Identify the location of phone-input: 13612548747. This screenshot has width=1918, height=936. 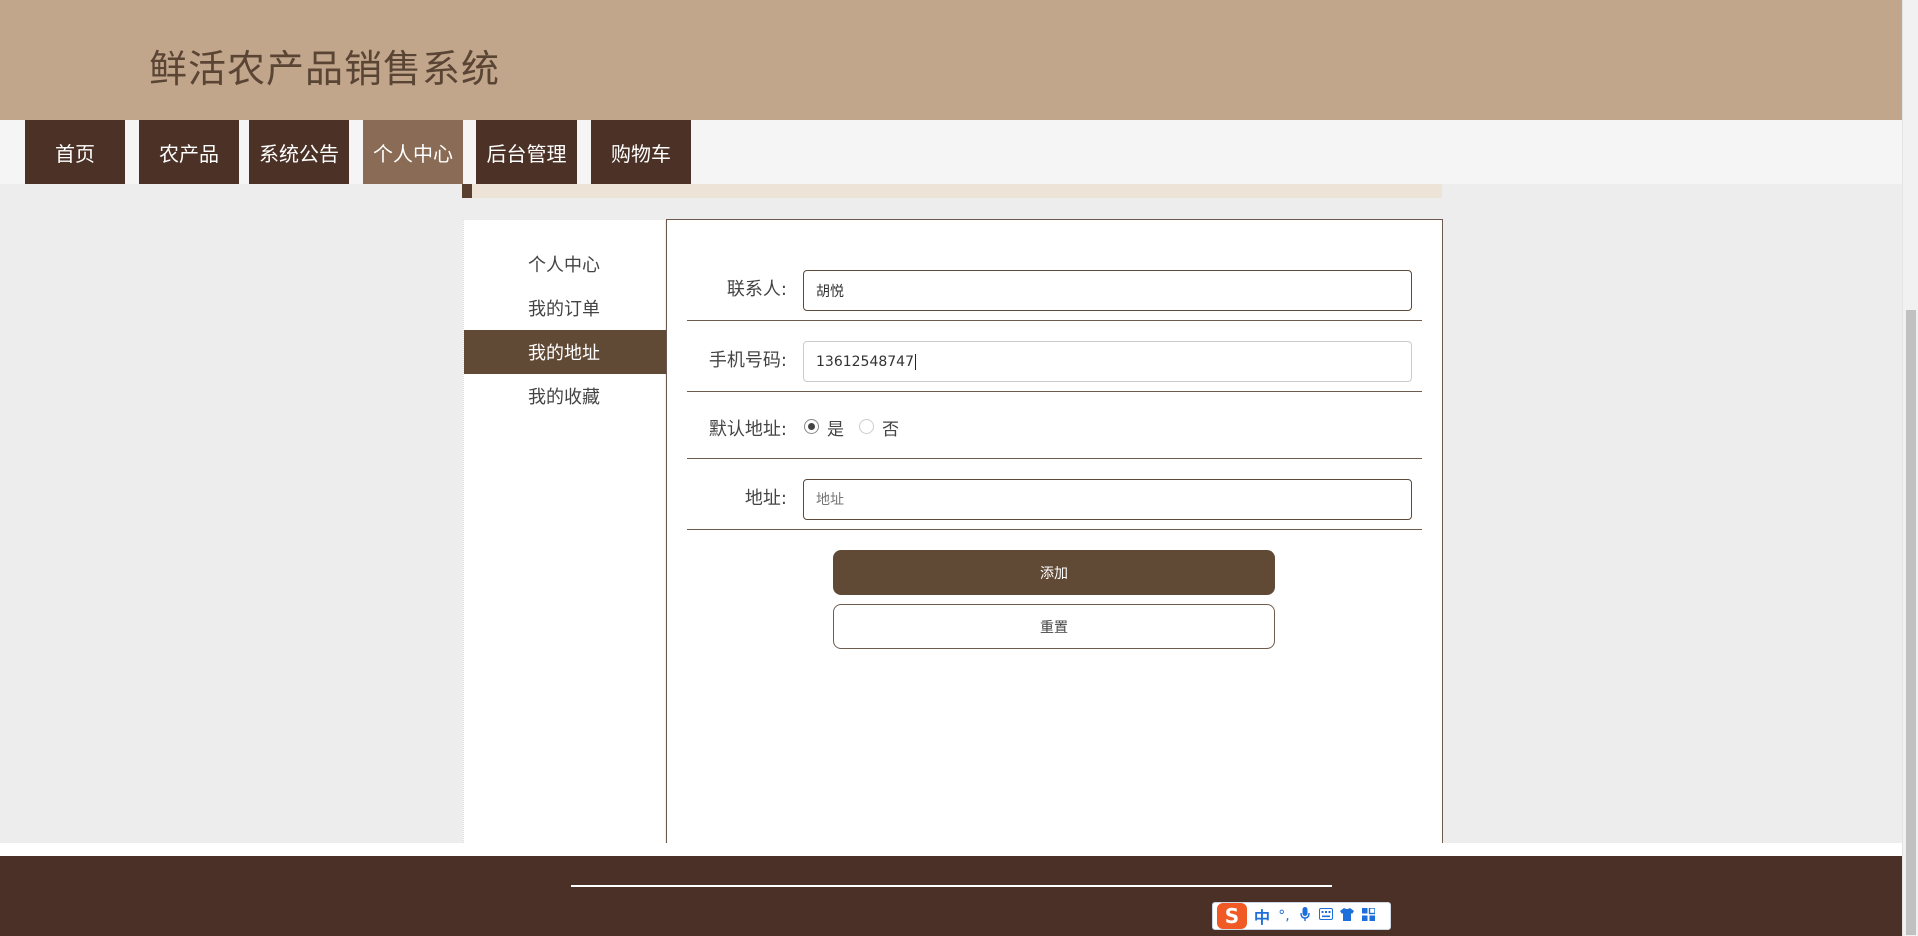
(1107, 361).